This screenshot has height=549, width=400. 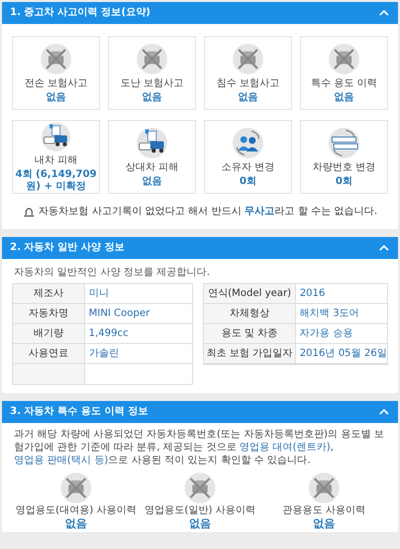 I want to click on section-title: 3. 자동차 특수 용도 이력 정보, so click(x=79, y=412).